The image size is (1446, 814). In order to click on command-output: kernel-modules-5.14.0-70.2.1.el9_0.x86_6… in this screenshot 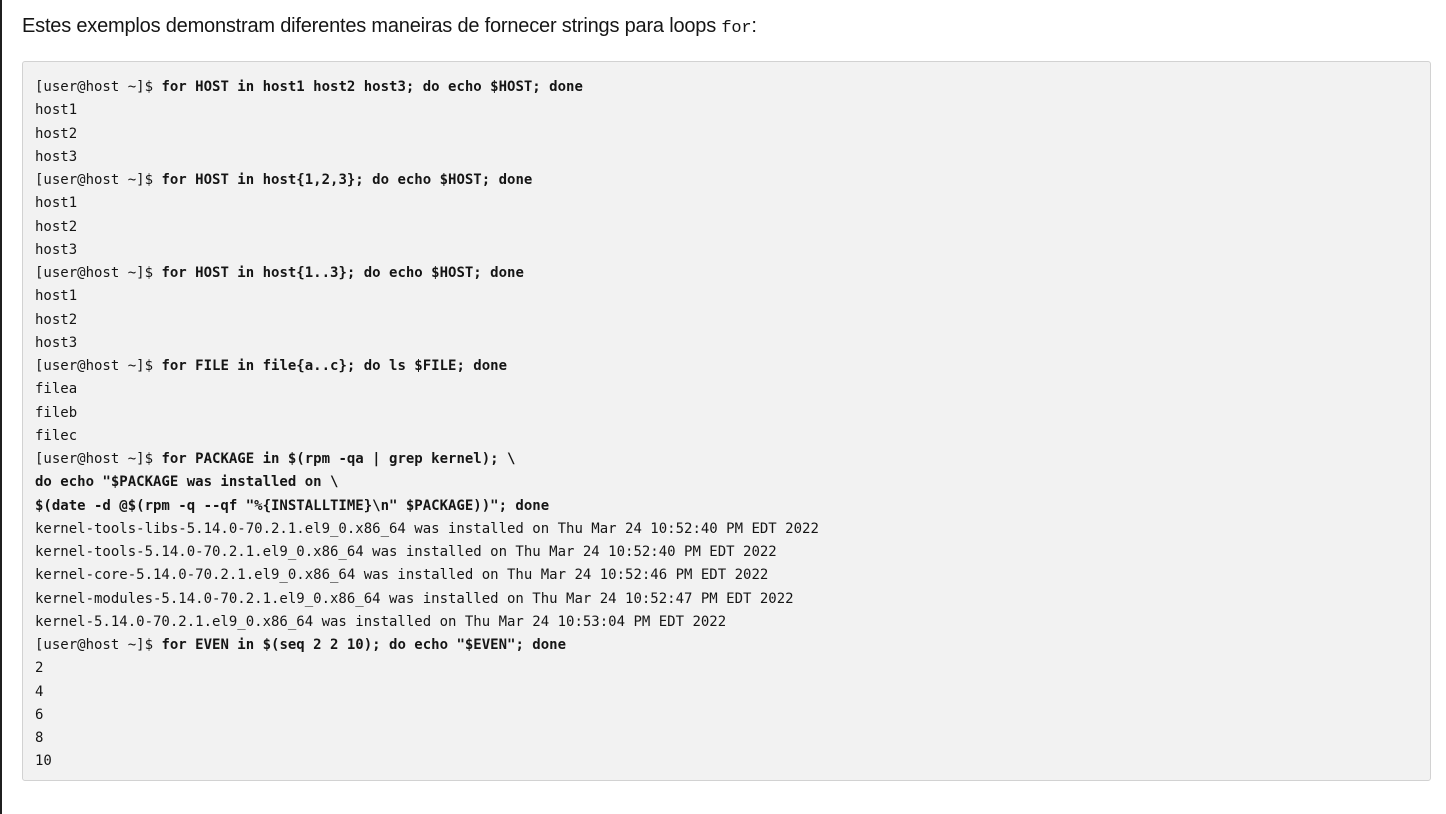, I will do `click(414, 598)`.